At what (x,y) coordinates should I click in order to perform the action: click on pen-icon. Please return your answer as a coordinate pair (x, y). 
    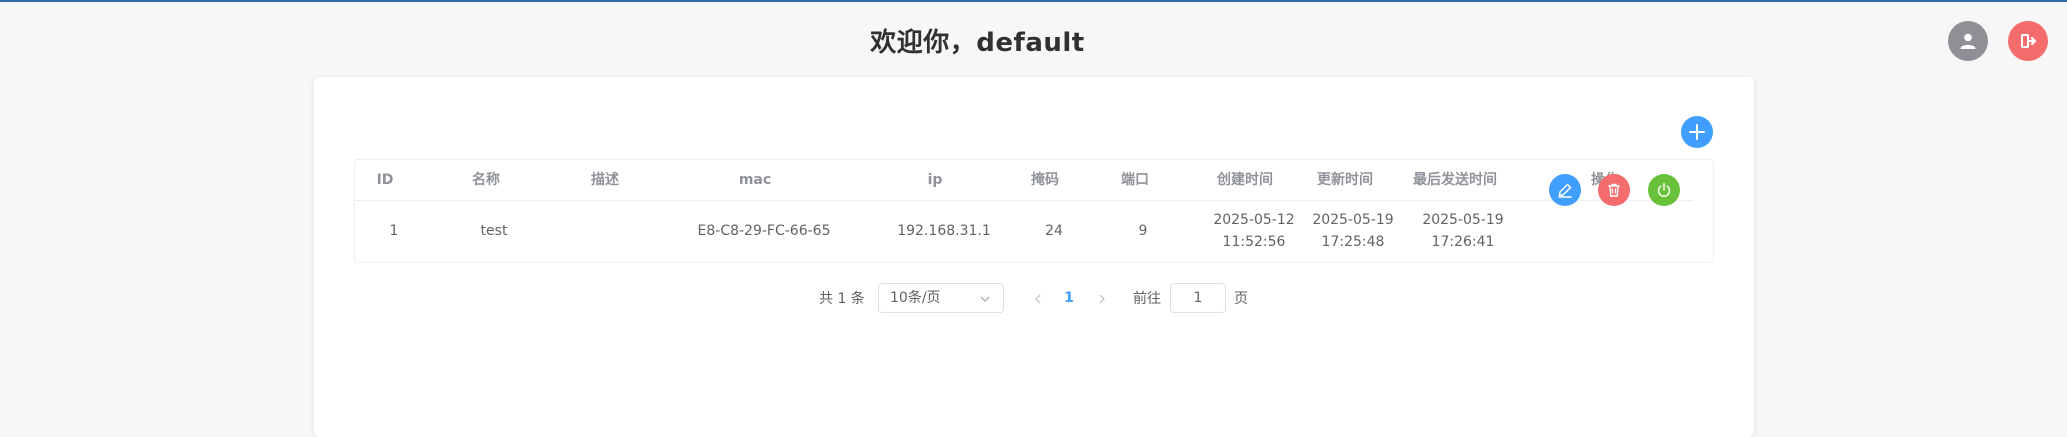
    Looking at the image, I should click on (1565, 190).